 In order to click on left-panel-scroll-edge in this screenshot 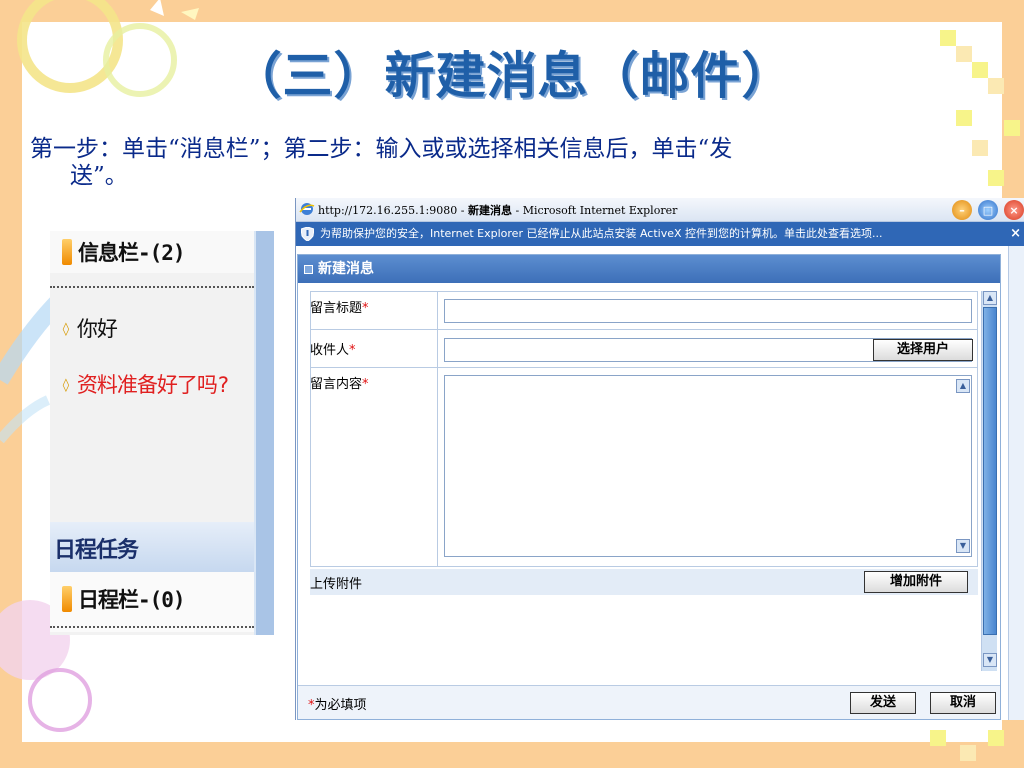, I will do `click(264, 433)`.